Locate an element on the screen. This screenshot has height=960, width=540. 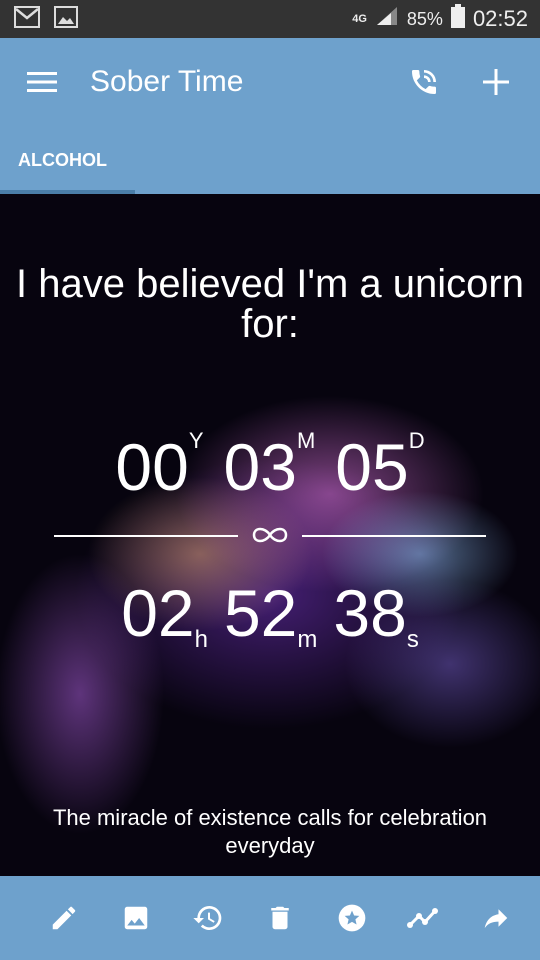
divider-right is located at coordinates (394, 536).